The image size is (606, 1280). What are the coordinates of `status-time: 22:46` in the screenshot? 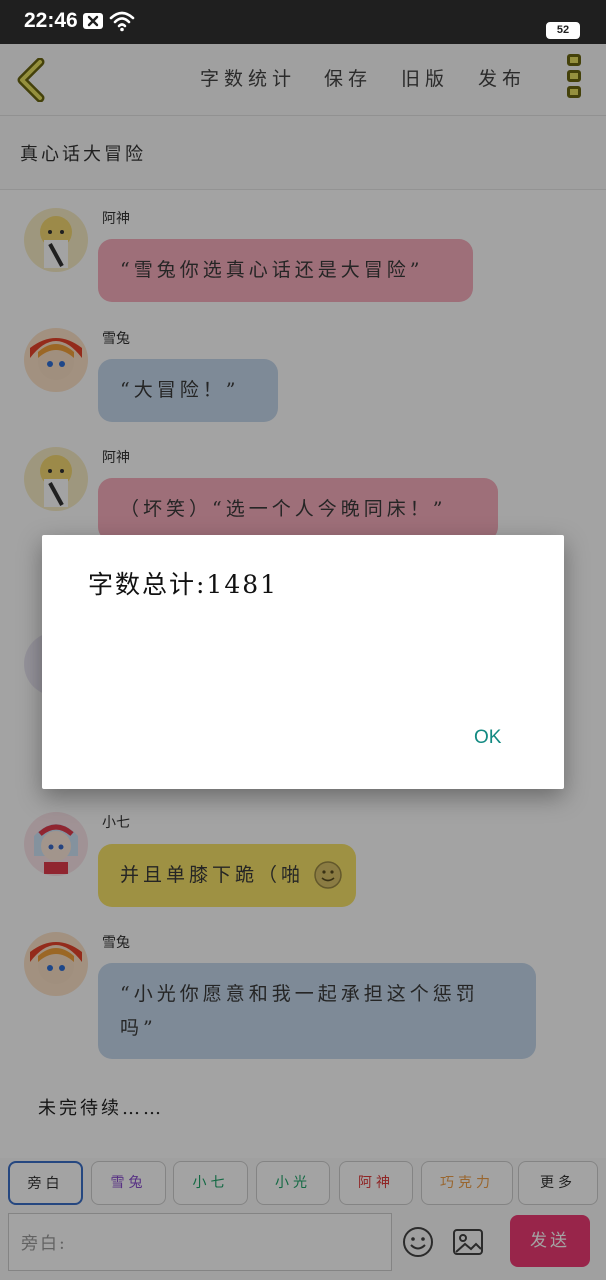 It's located at (51, 20).